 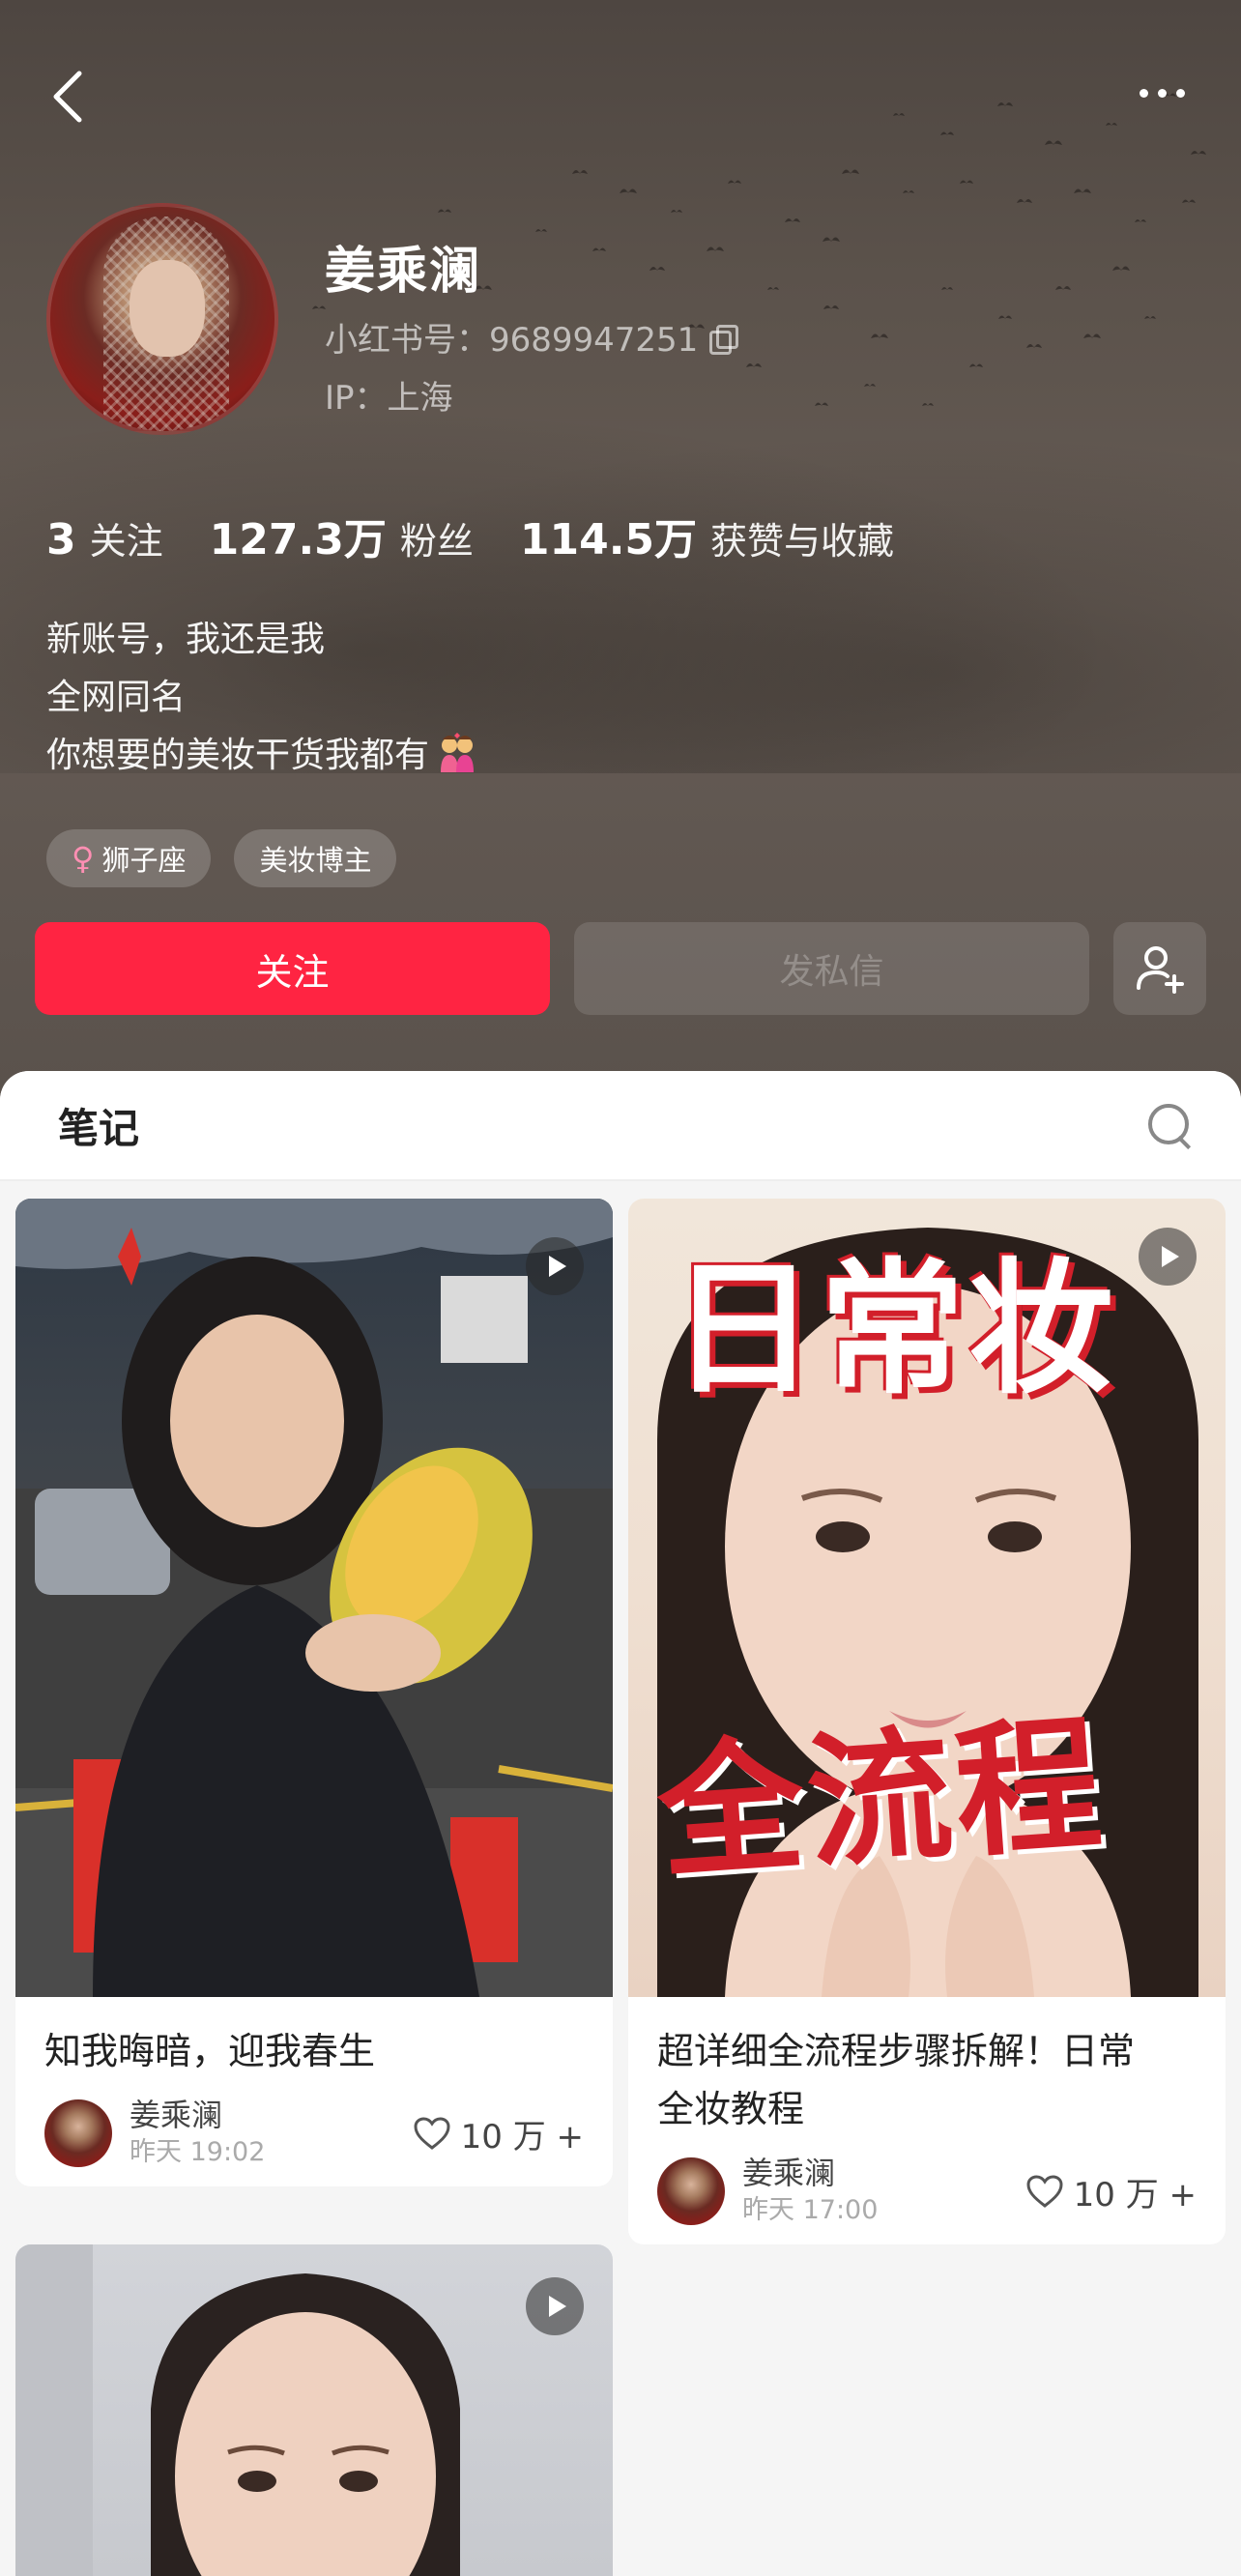 I want to click on note-title: 超详细全流程步骤拆解！日常 全妆教程, so click(x=896, y=2080).